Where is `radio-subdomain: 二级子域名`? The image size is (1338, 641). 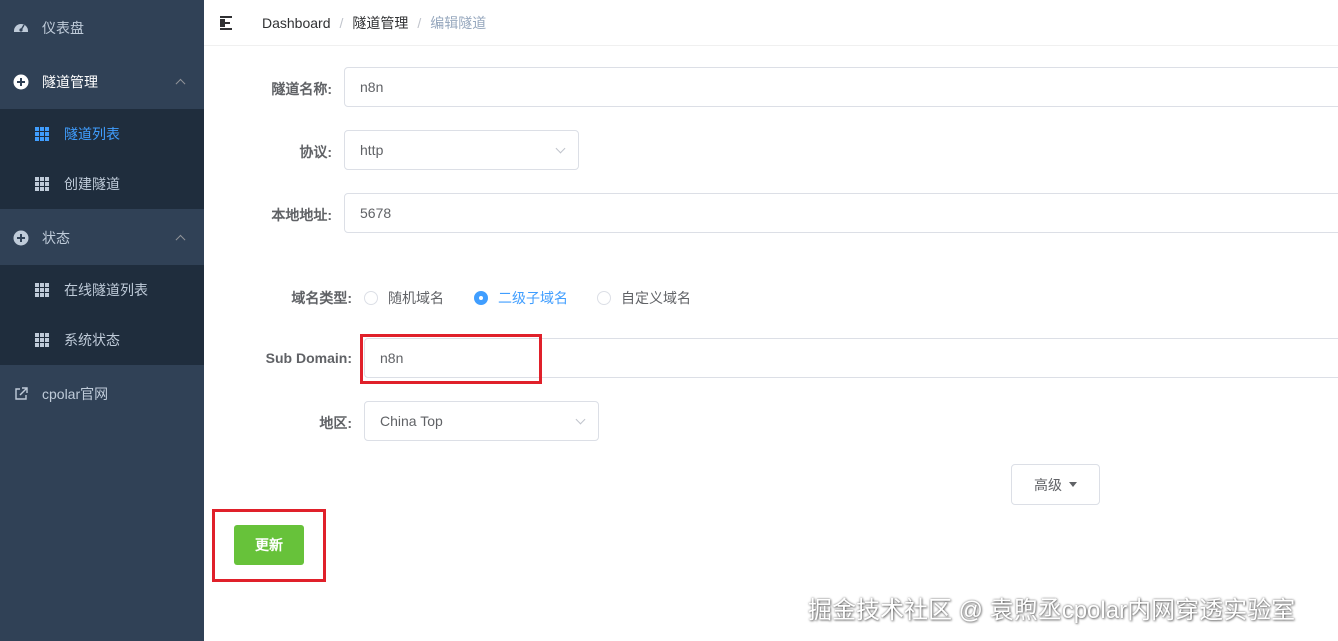
radio-subdomain: 二级子域名 is located at coordinates (521, 298).